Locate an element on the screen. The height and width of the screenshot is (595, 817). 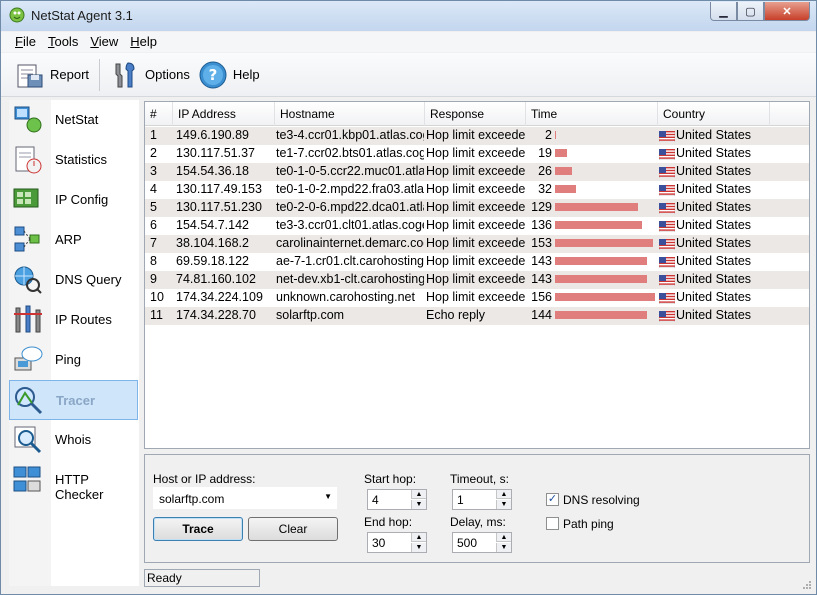
dns-resolving-label: DNS resolving is located at coordinates (601, 500).